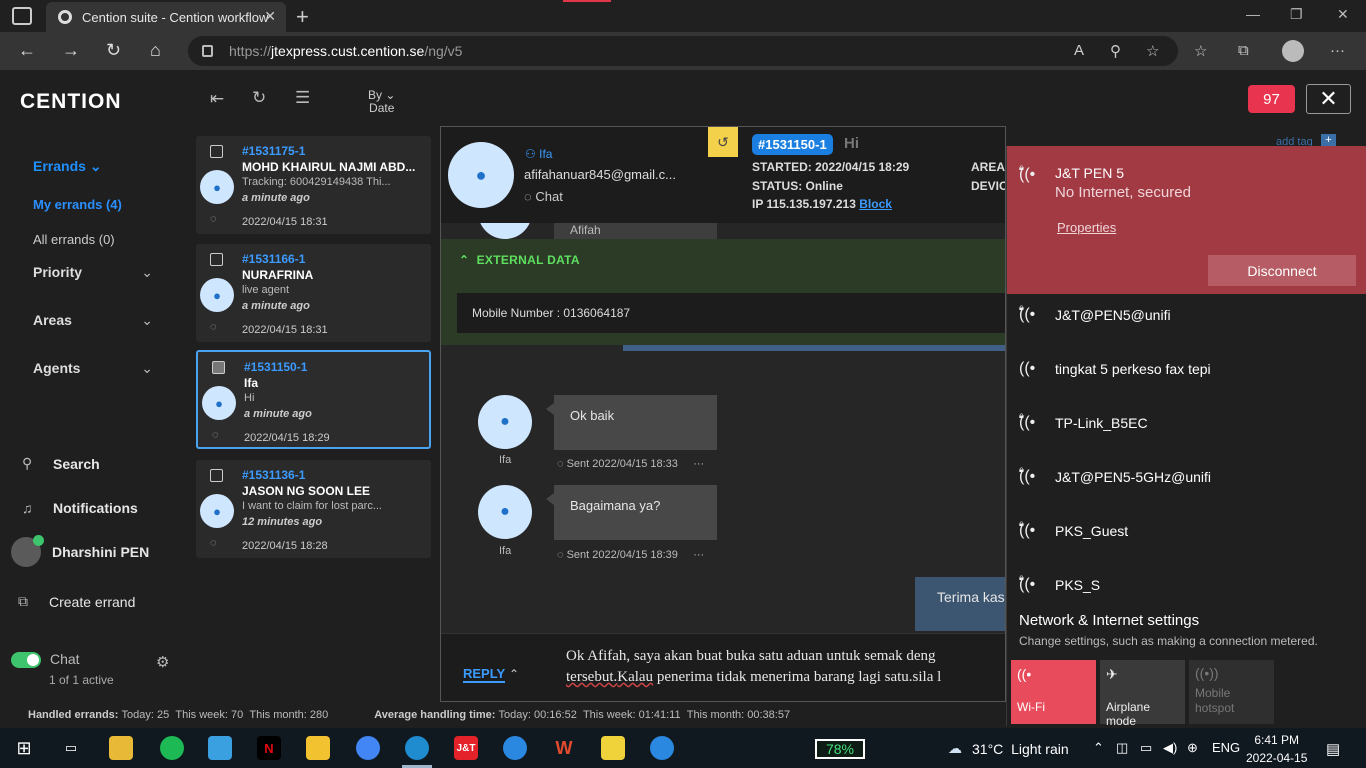  What do you see at coordinates (840, 749) in the screenshot?
I see `battery-indicator: 78%` at bounding box center [840, 749].